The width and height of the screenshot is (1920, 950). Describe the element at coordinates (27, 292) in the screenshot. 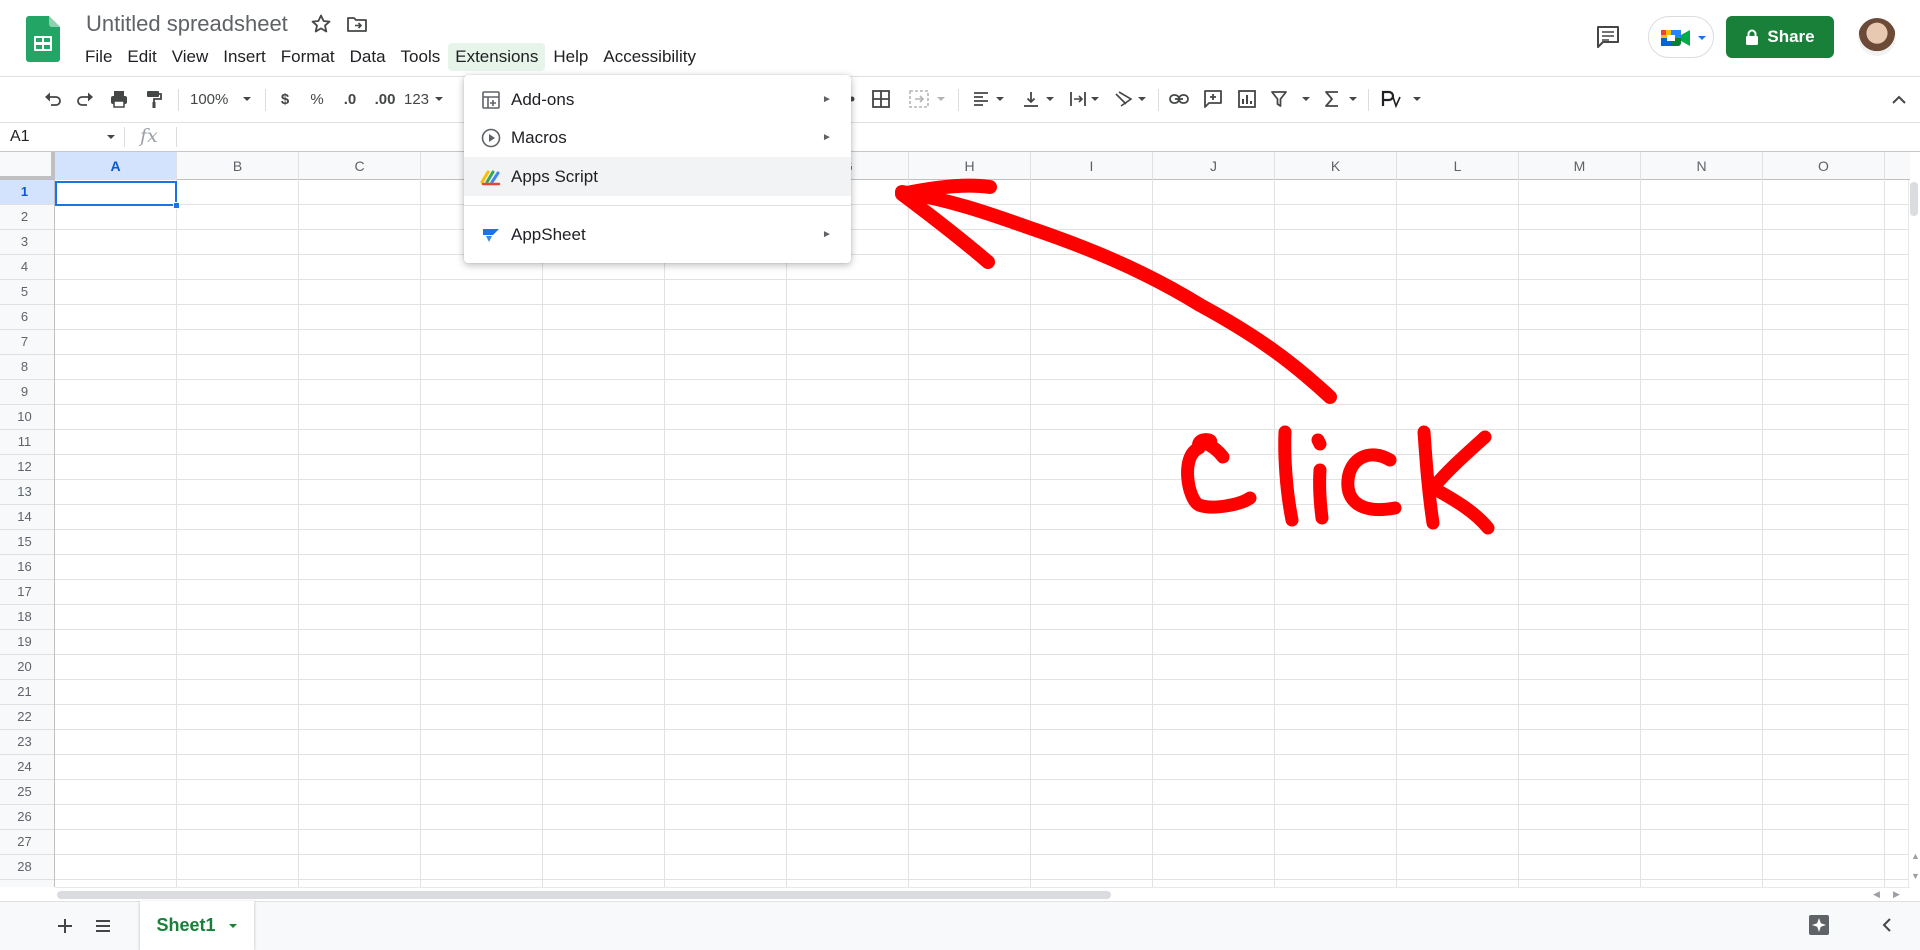

I see `row-header: 5` at that location.